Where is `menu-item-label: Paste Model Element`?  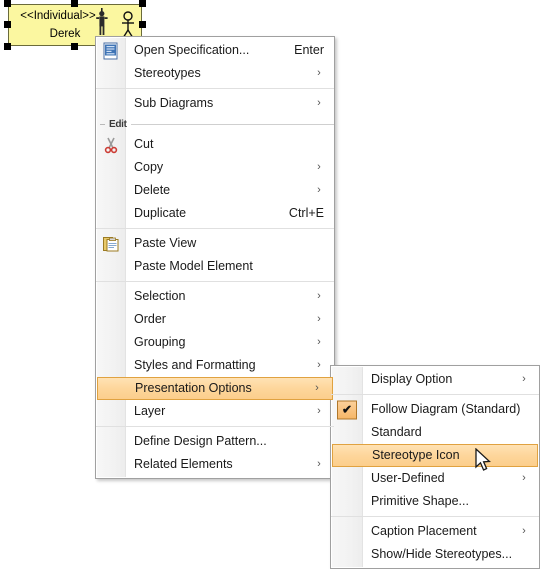
menu-item-label: Paste Model Element is located at coordinates (193, 266).